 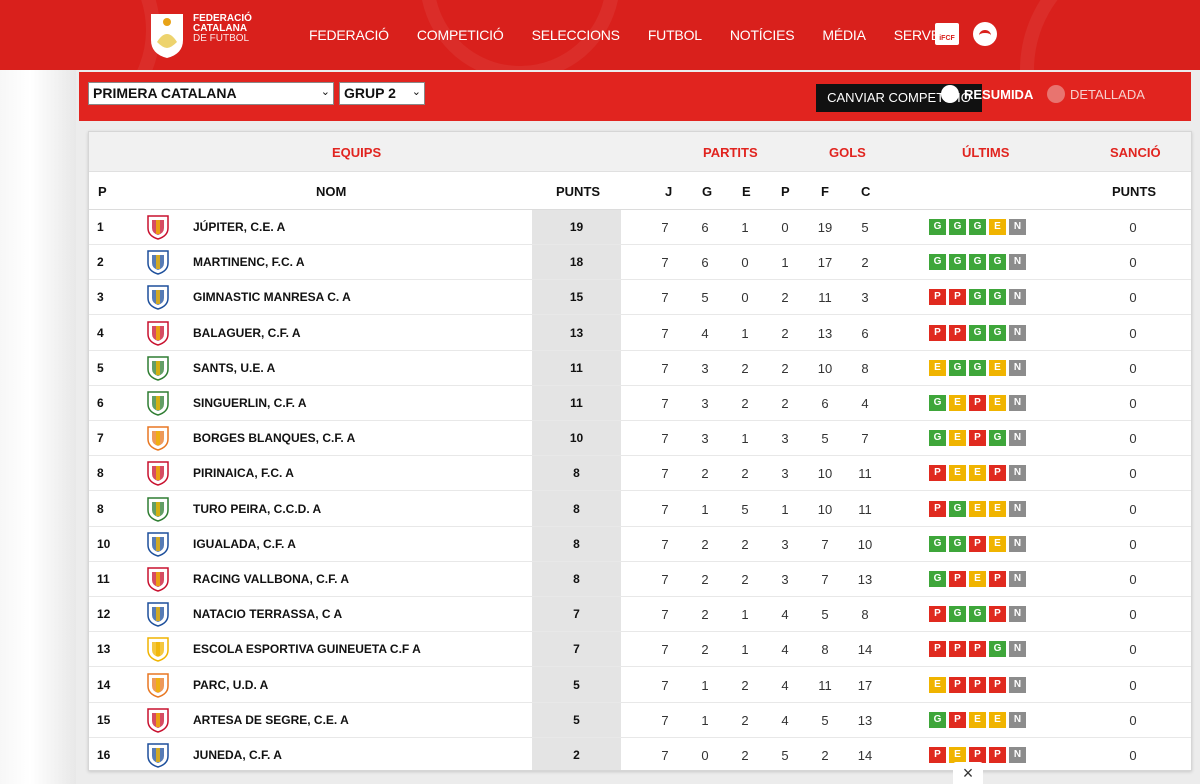 I want to click on stat-j: 7, so click(x=665, y=720).